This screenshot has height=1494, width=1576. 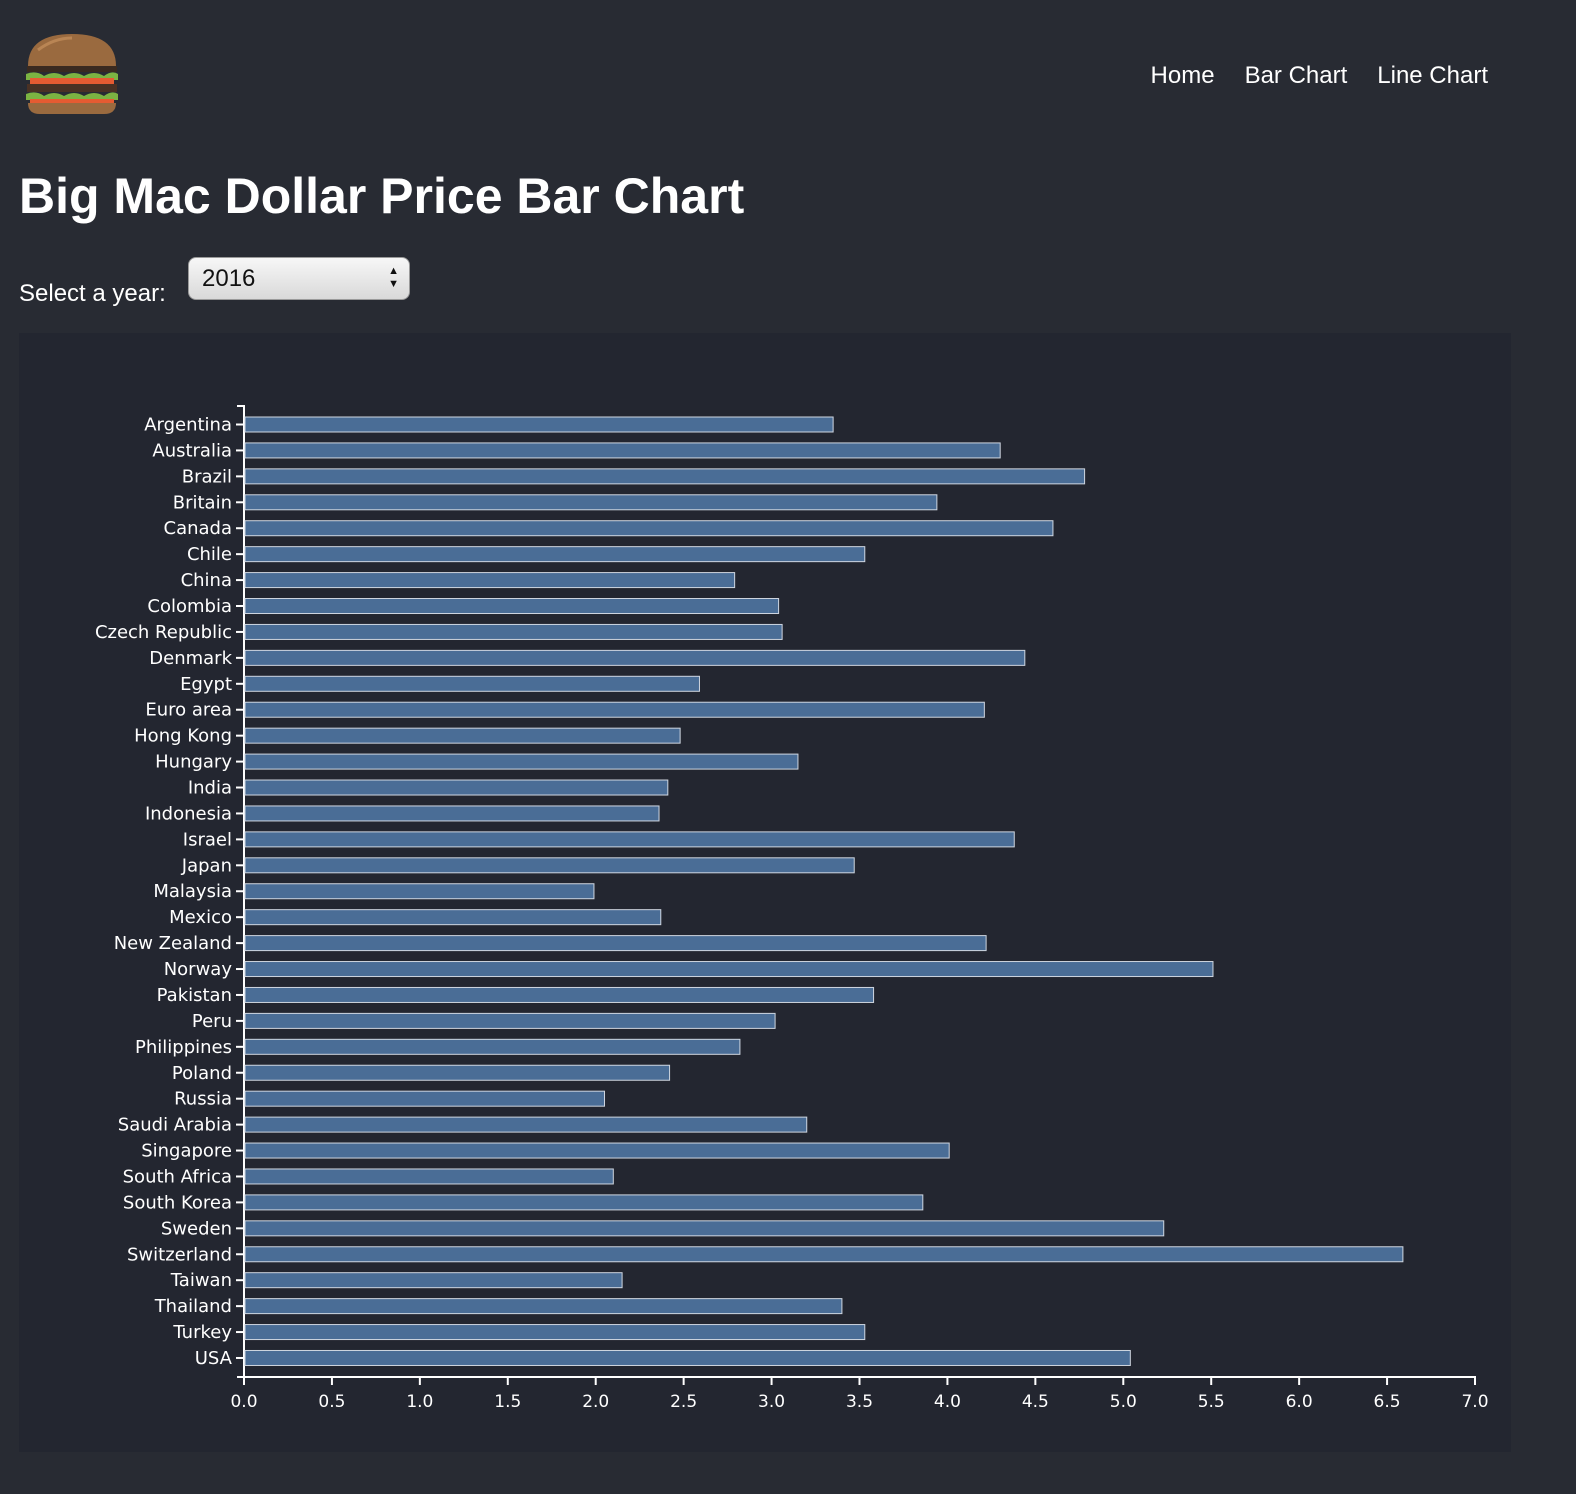 What do you see at coordinates (209, 554) in the screenshot?
I see `y-tick-label: Chile` at bounding box center [209, 554].